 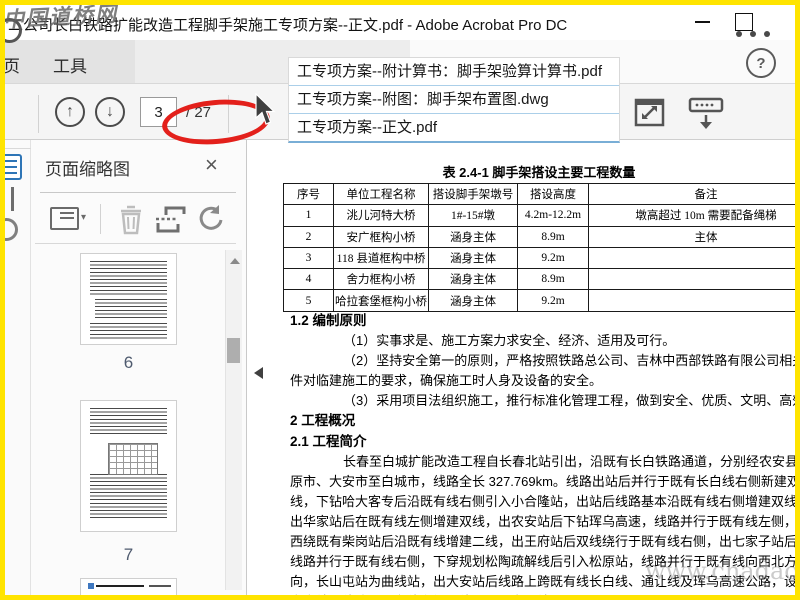 I want to click on document-line: 出华家站后在既有线左侧增建双线，出农安站后下钻珲乌高速，线路并行于既有线左侧，, so click(x=542, y=521).